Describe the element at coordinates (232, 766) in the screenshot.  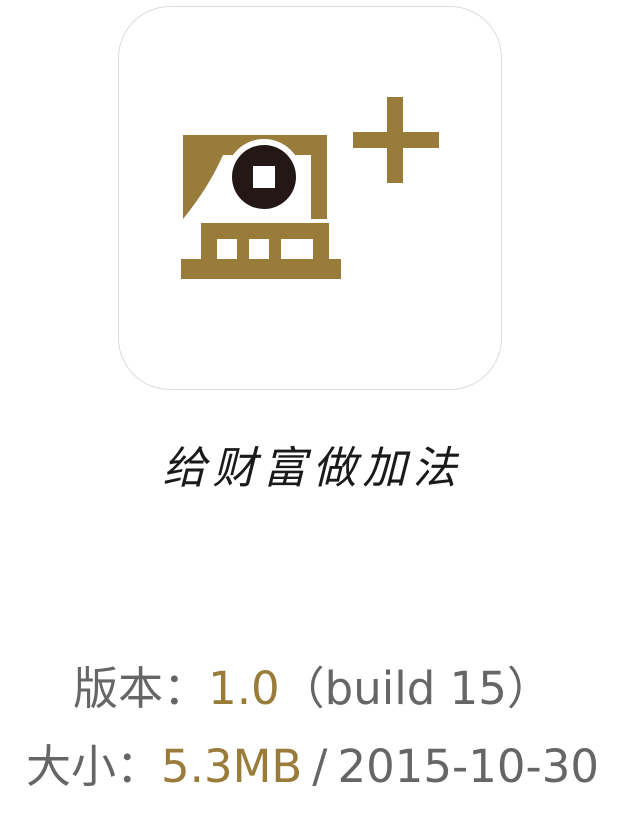
I see `size-value: 5.3MB` at that location.